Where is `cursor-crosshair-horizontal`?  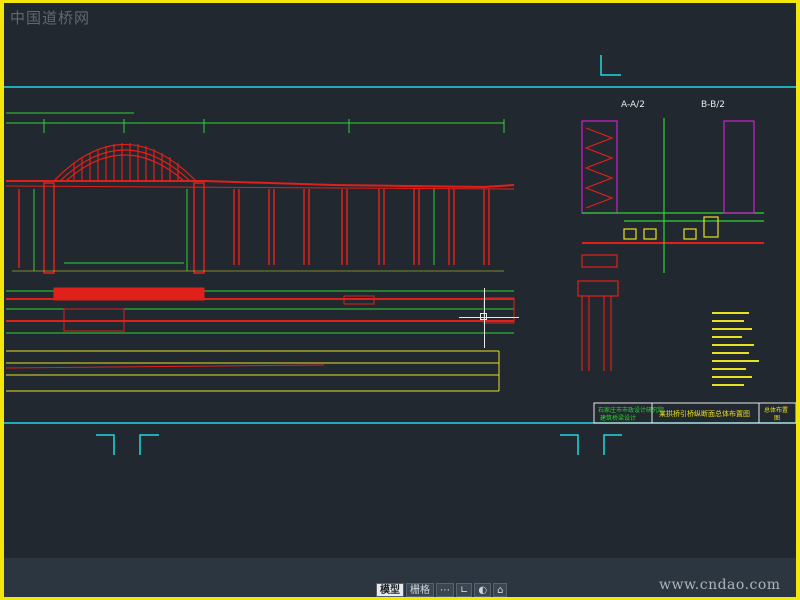 cursor-crosshair-horizontal is located at coordinates (489, 317).